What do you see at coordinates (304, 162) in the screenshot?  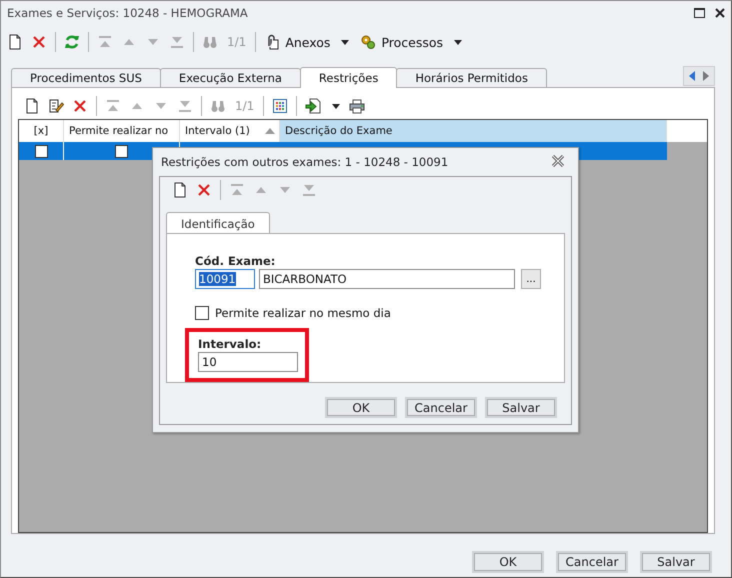 I see `dialog-title: Restrições com outros exames: 1 - 10248 - 10091` at bounding box center [304, 162].